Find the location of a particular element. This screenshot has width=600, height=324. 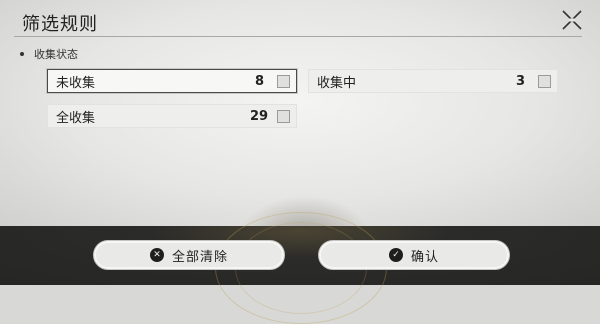

option-count: 8 is located at coordinates (260, 81).